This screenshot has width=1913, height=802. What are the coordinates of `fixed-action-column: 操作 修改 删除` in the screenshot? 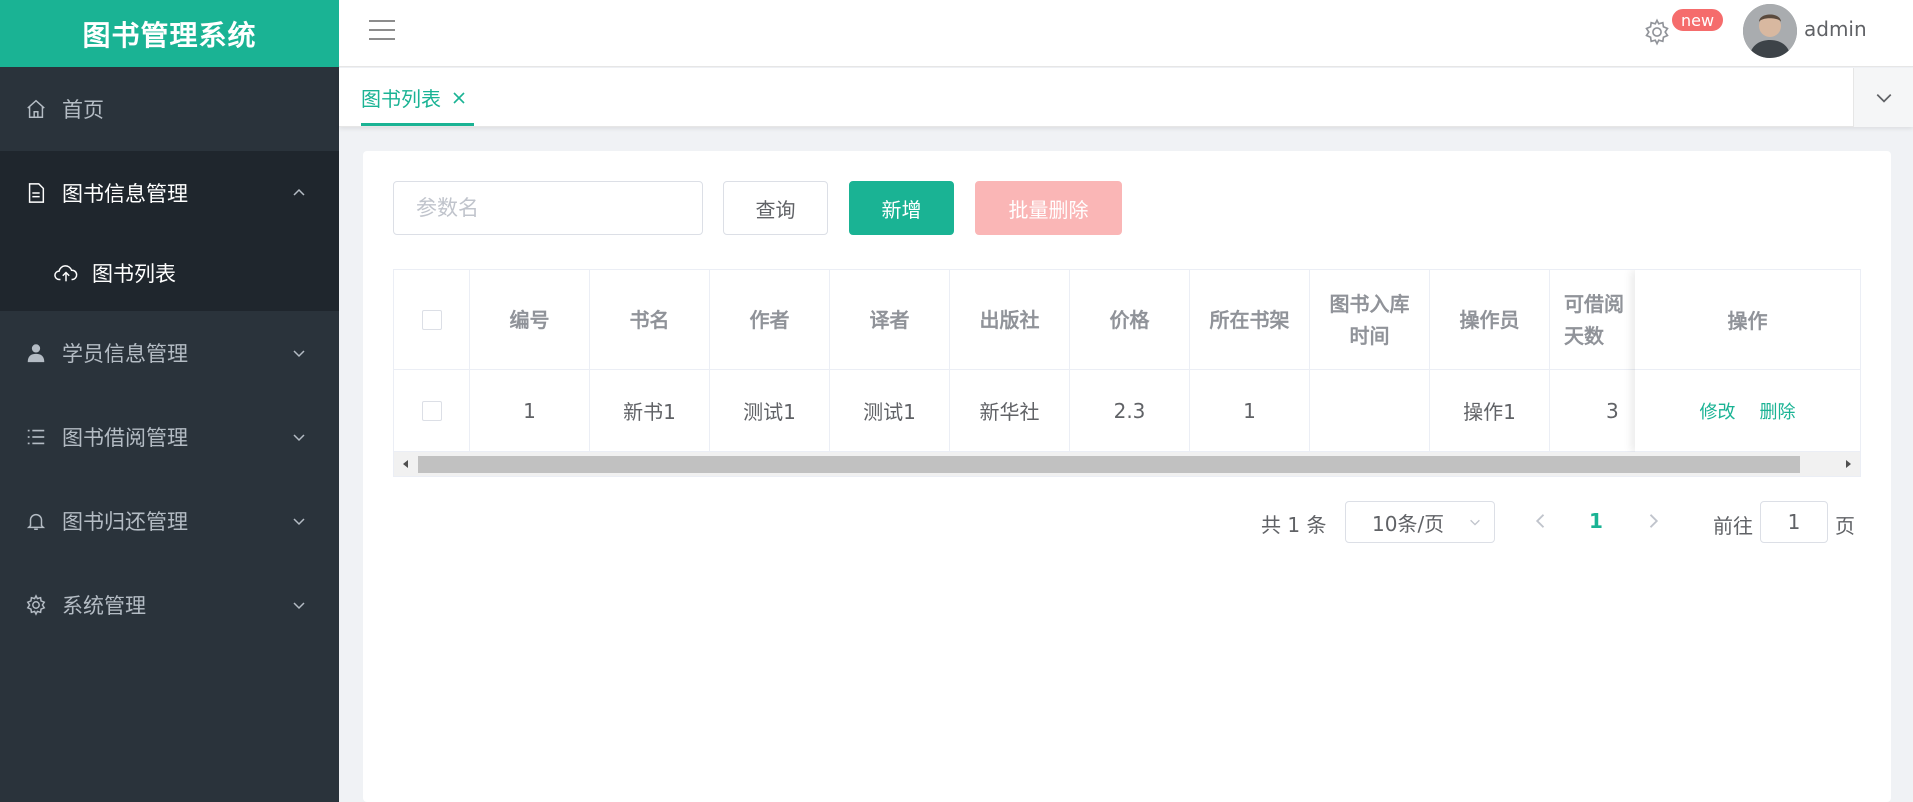 It's located at (1747, 361).